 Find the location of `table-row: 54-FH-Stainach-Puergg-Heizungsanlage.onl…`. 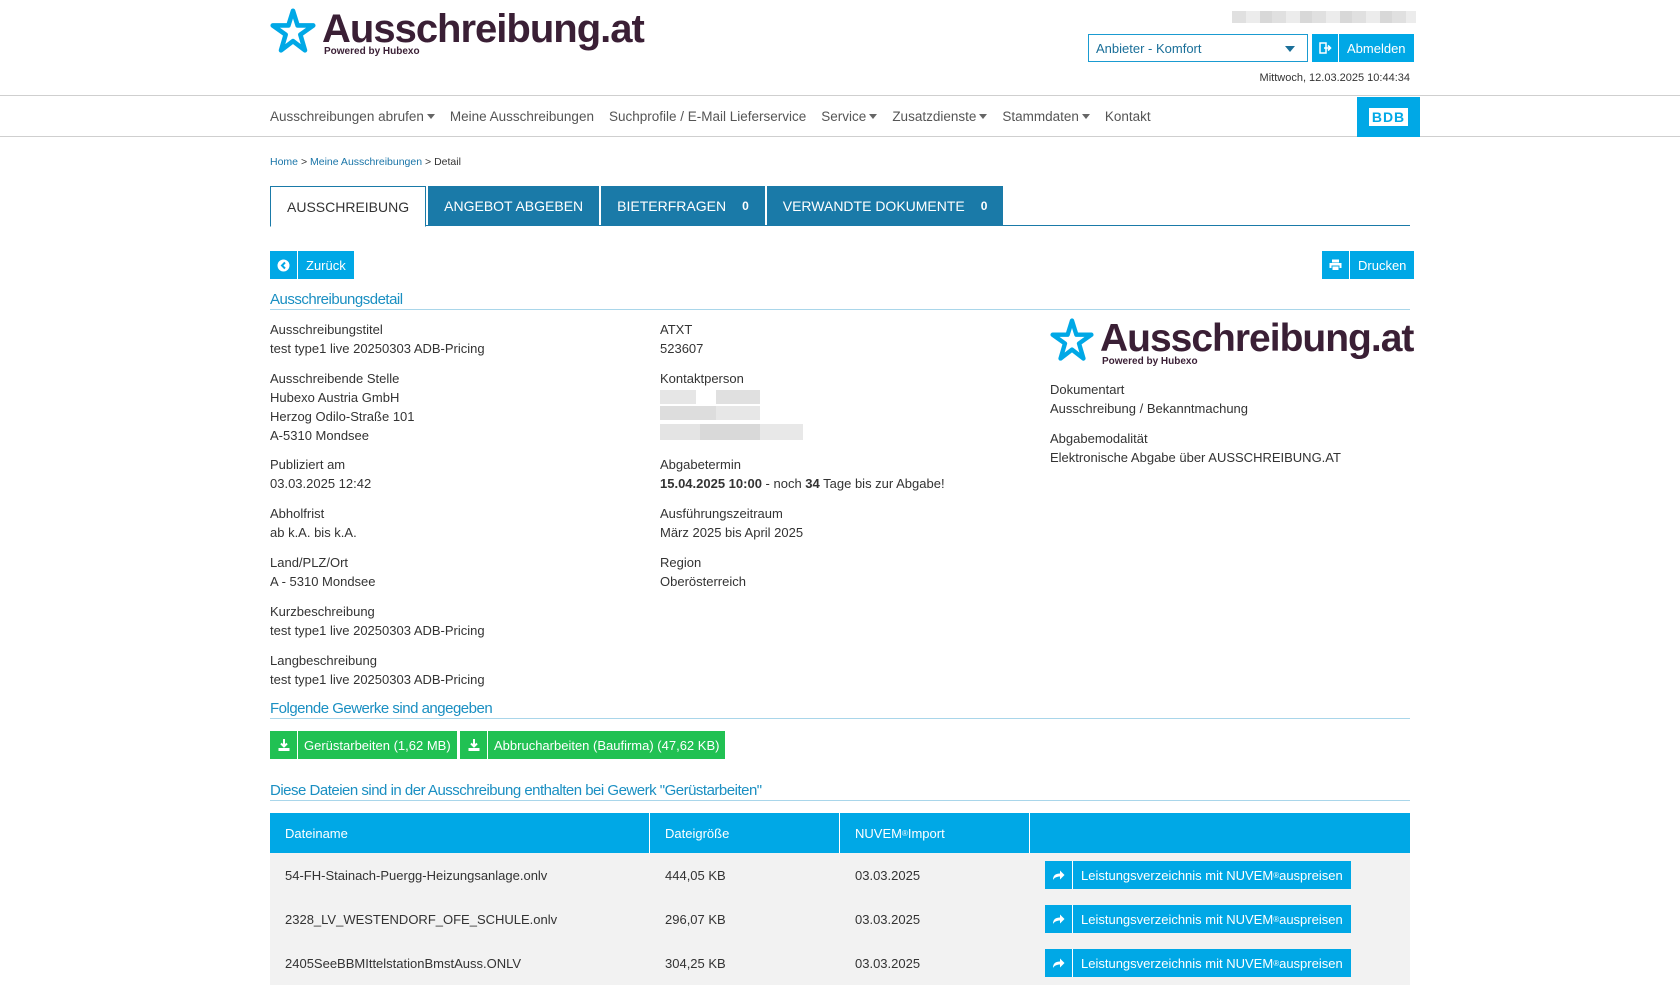

table-row: 54-FH-Stainach-Puergg-Heizungsanlage.onl… is located at coordinates (840, 875).